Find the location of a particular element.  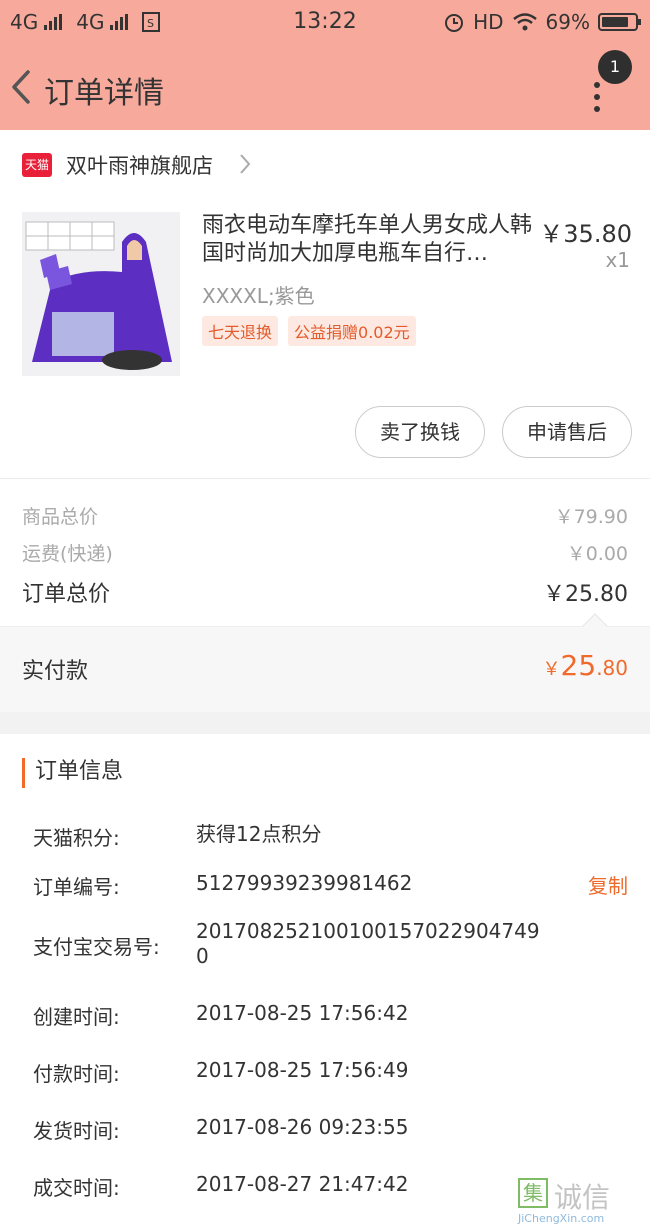

order-total-value: ￥25.80 is located at coordinates (585, 594).